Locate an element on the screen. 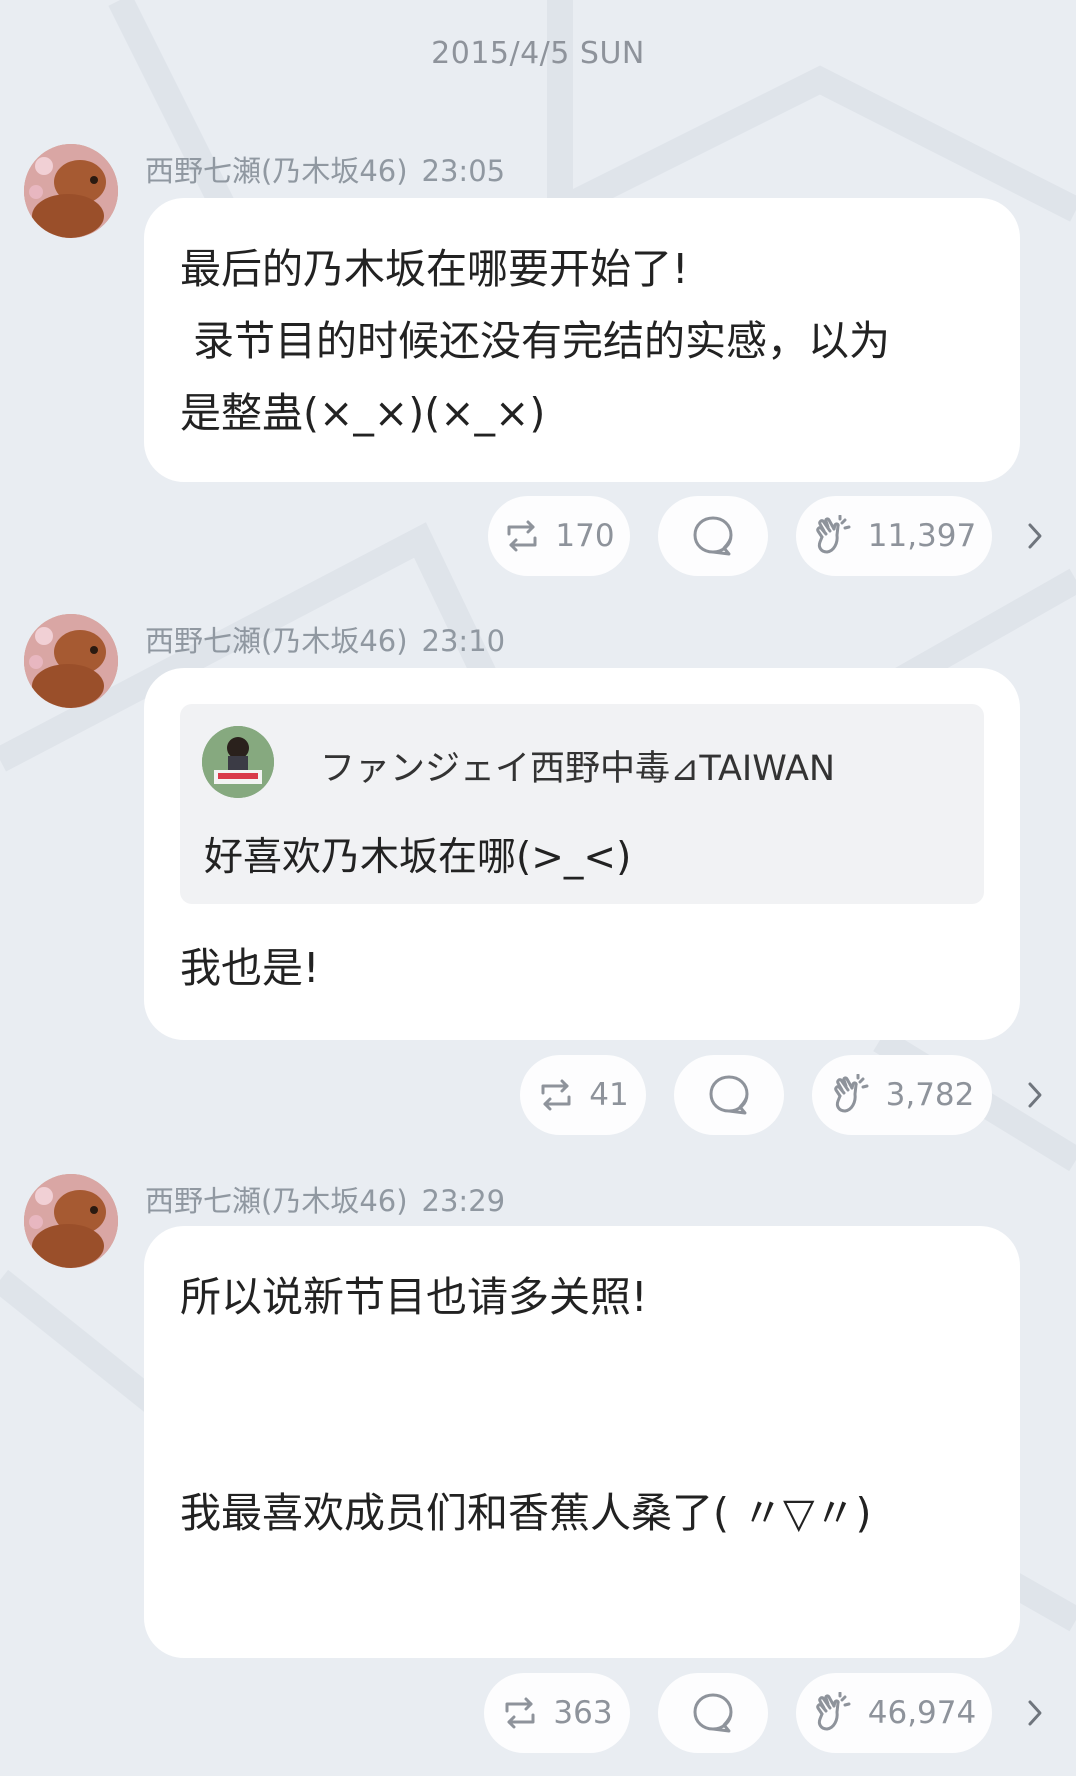 The width and height of the screenshot is (1076, 1776). quoted-author: ファンジェイ西野中毒⊿TAIWAN is located at coordinates (578, 769).